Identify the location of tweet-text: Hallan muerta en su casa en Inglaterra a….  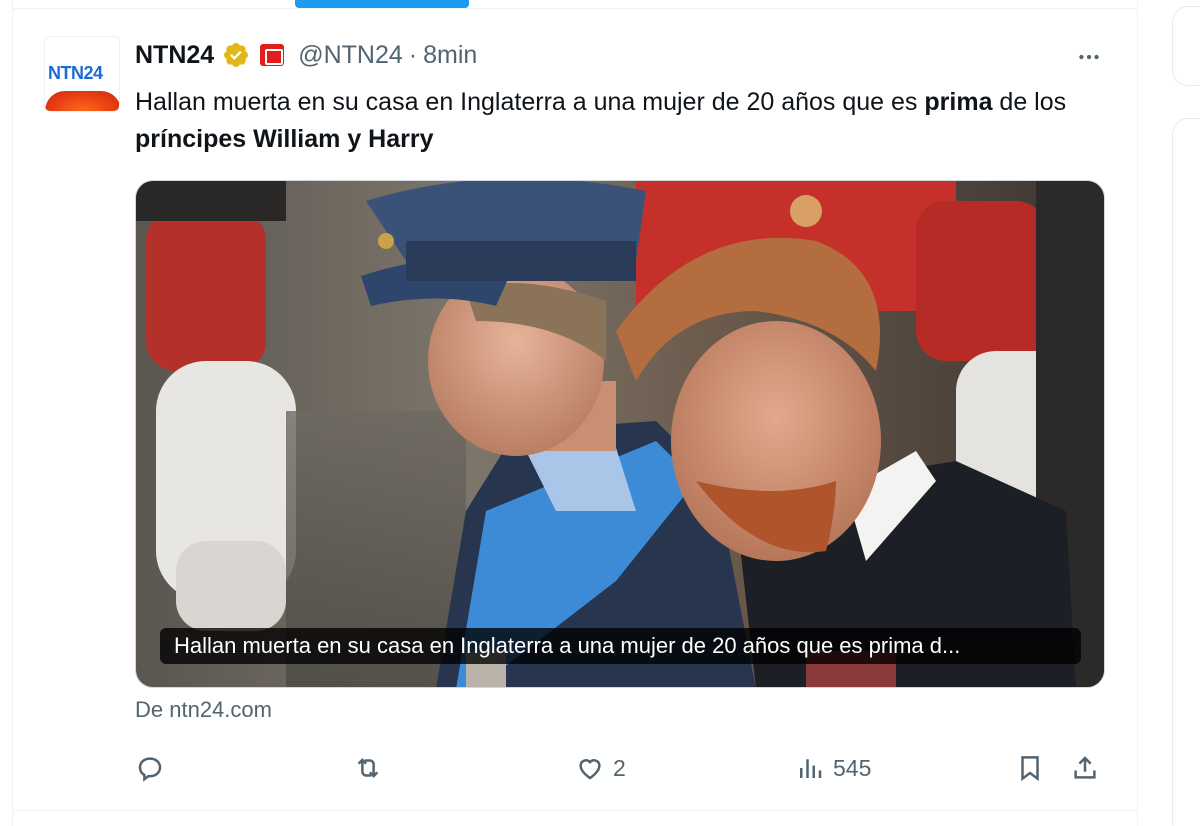
(615, 121).